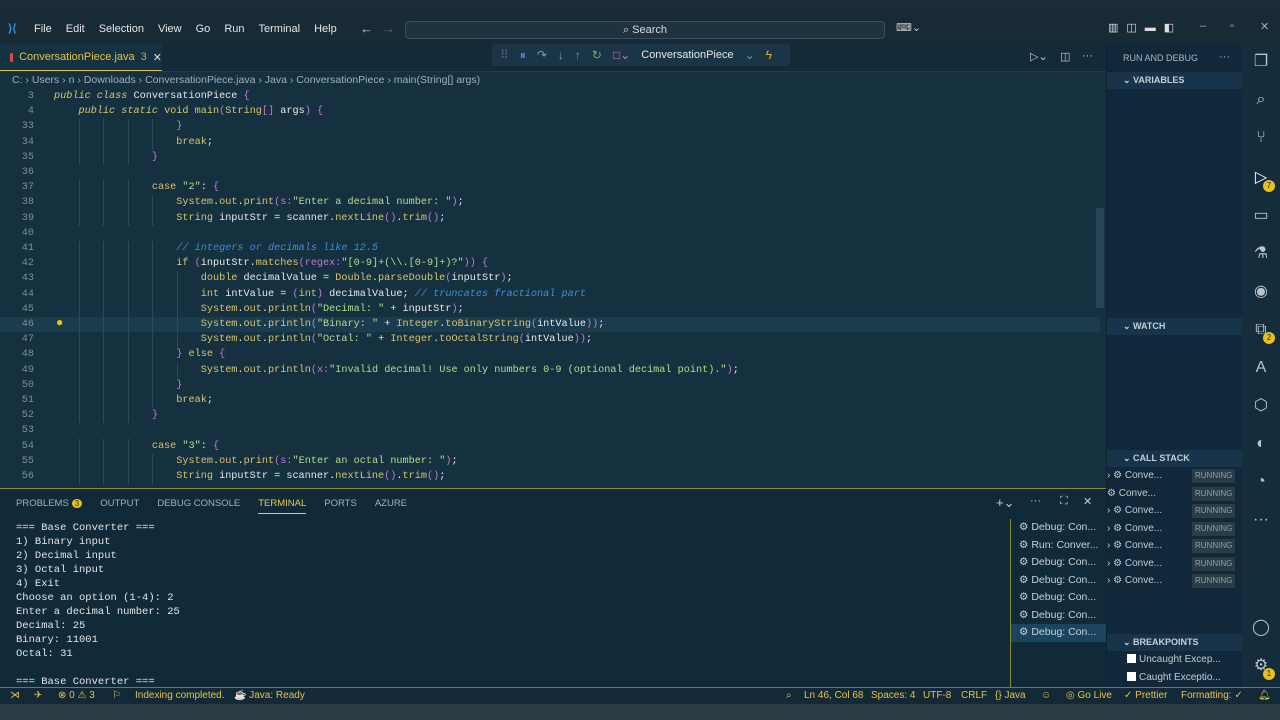 The width and height of the screenshot is (1280, 720). I want to click on tab-output: OUTPUT, so click(119, 506).